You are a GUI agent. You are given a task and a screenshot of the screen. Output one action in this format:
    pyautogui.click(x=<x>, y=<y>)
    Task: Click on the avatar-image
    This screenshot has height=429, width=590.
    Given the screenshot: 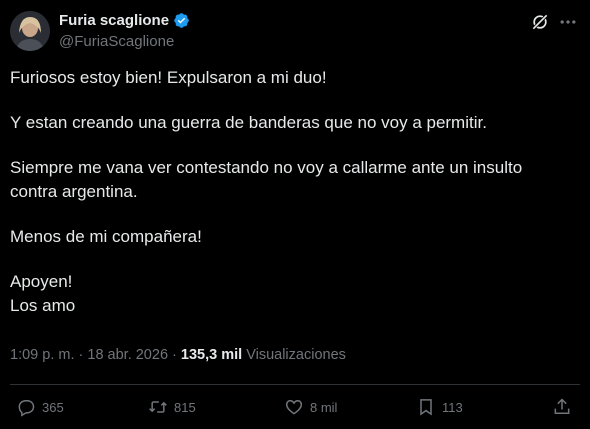 What is the action you would take?
    pyautogui.click(x=30, y=31)
    